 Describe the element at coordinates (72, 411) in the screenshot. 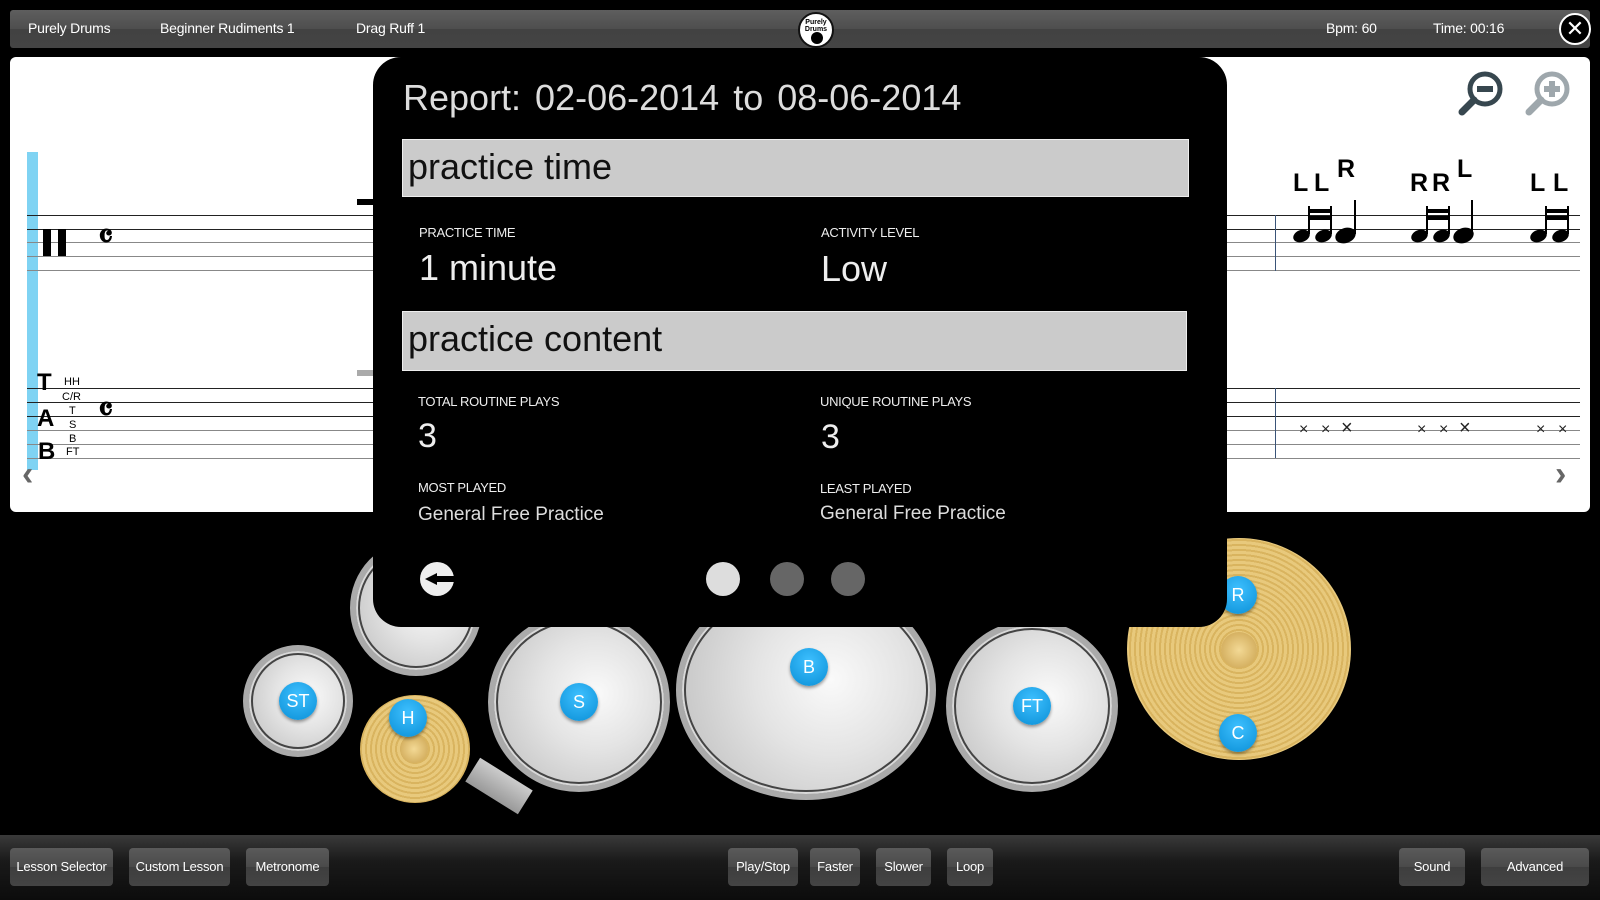

I see `tab-voice-t: T` at that location.